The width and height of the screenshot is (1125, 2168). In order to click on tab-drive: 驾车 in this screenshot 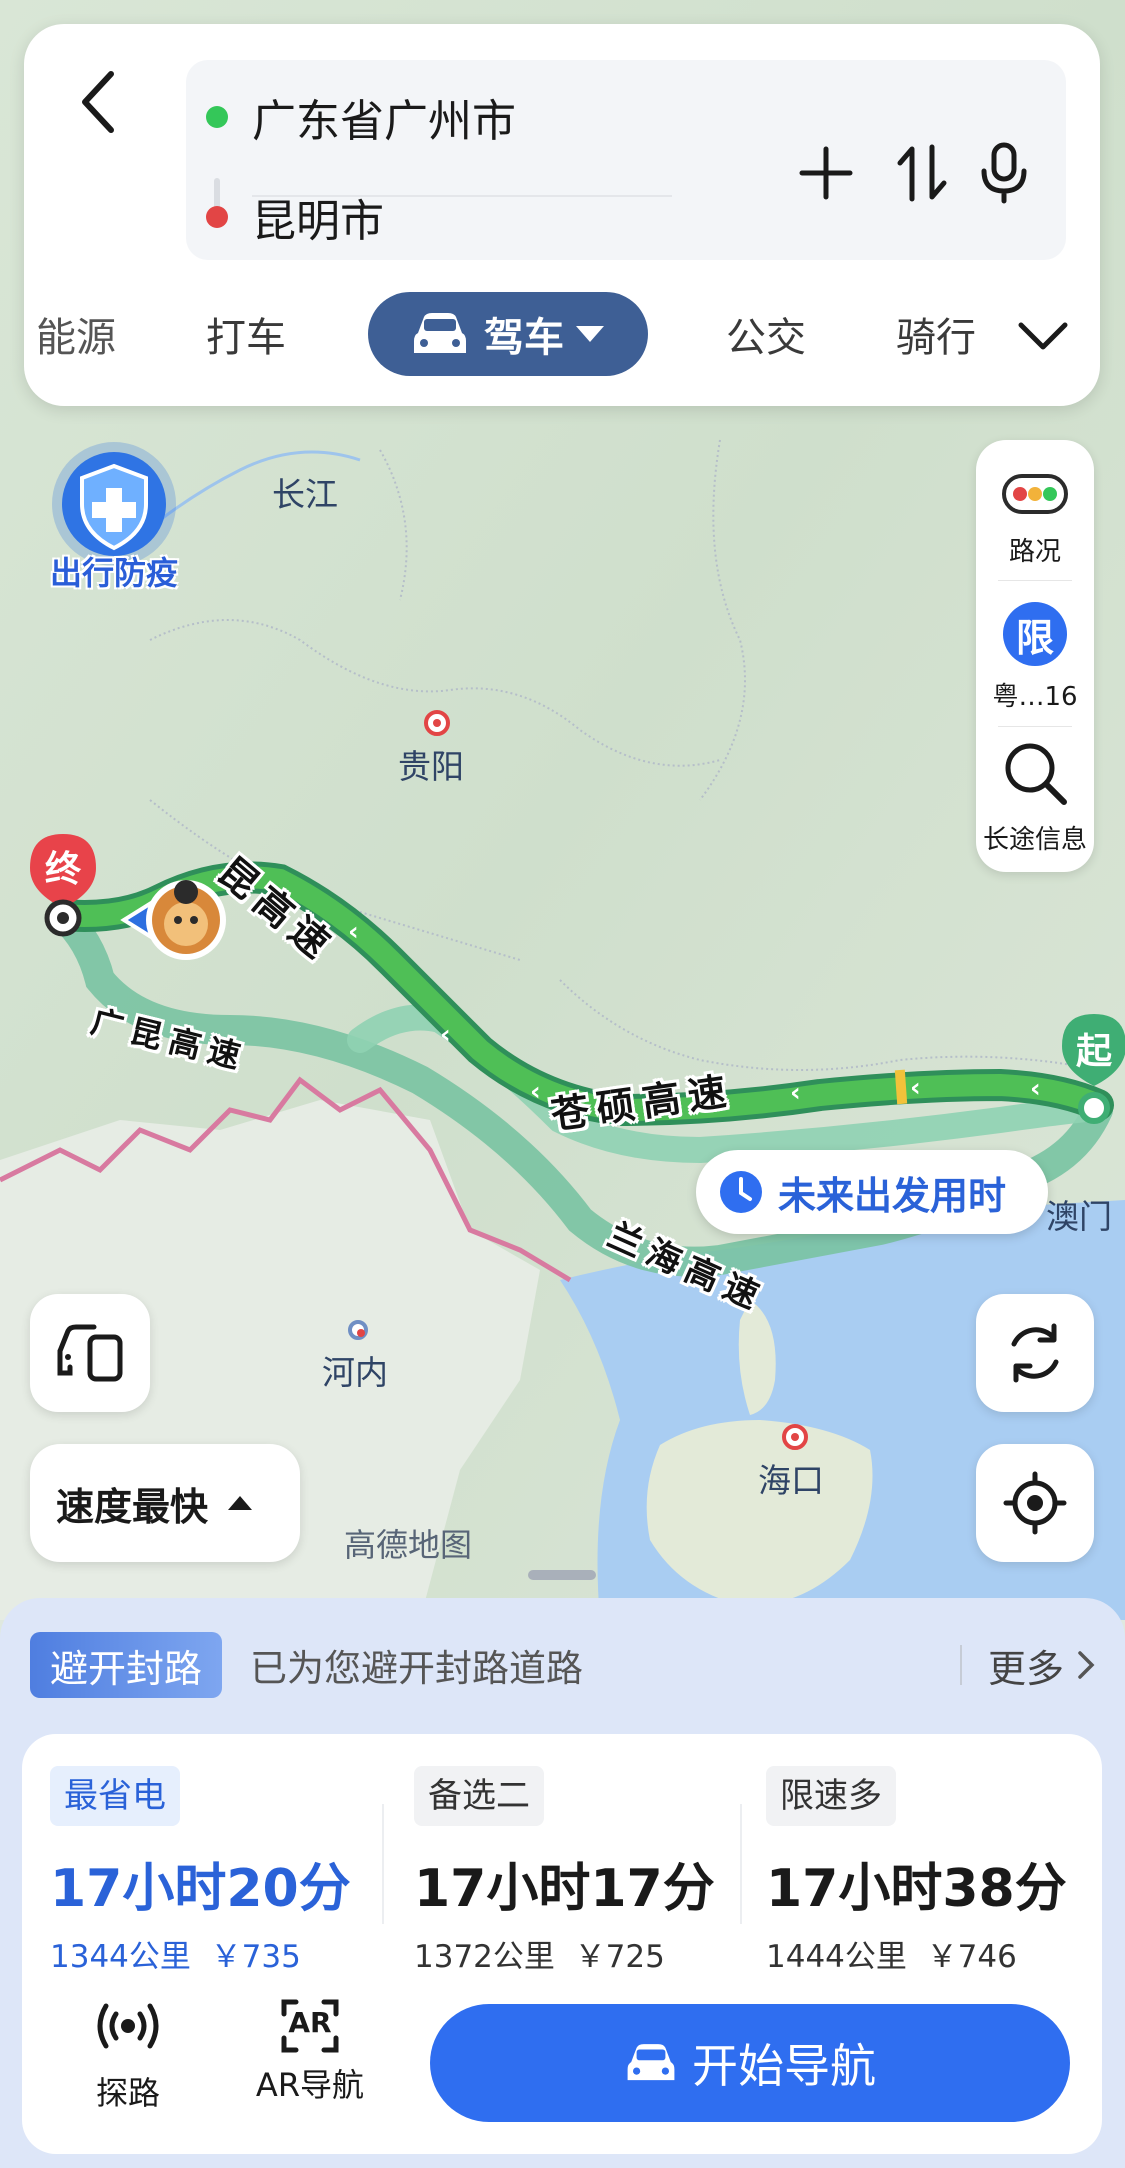, I will do `click(508, 334)`.